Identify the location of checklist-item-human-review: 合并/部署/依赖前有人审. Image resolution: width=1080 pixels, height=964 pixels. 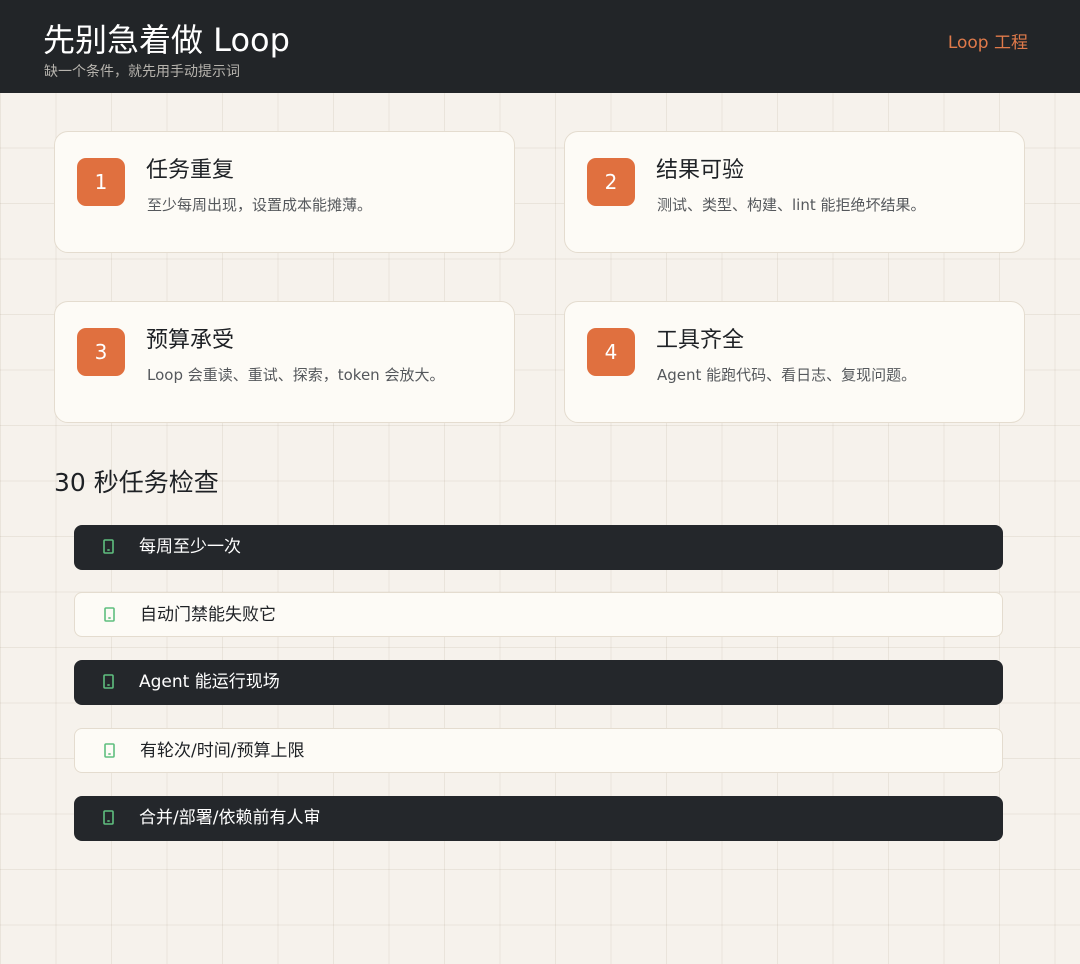
(538, 818).